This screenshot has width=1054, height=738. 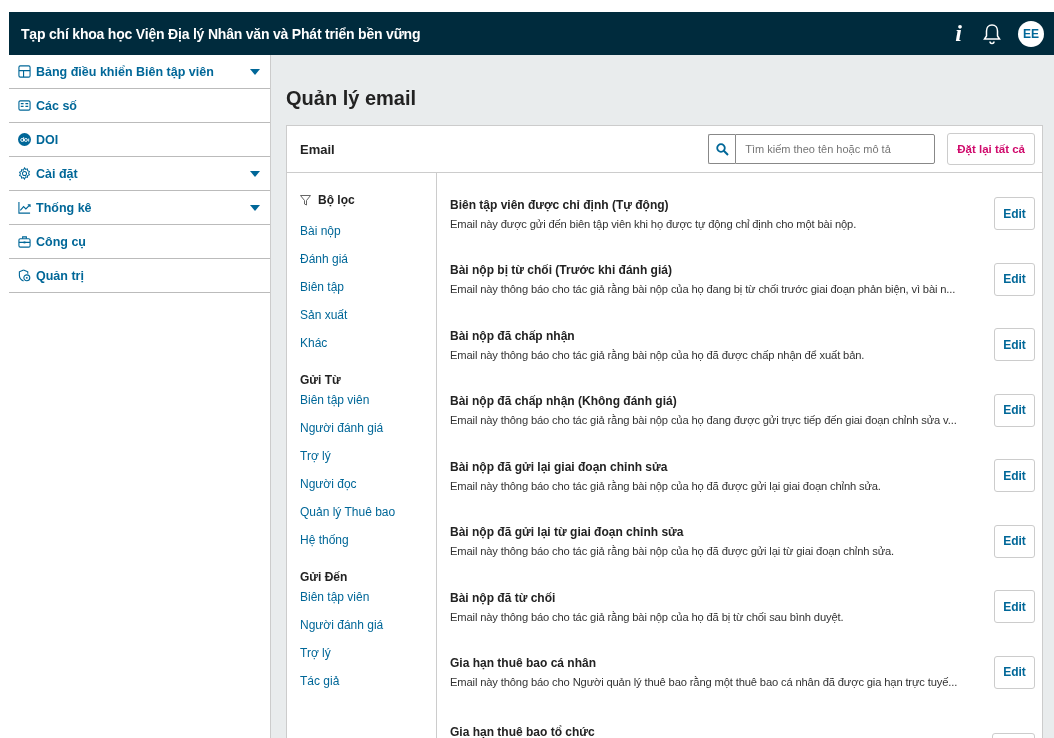 What do you see at coordinates (328, 484) in the screenshot?
I see `filter-link: Người đọc` at bounding box center [328, 484].